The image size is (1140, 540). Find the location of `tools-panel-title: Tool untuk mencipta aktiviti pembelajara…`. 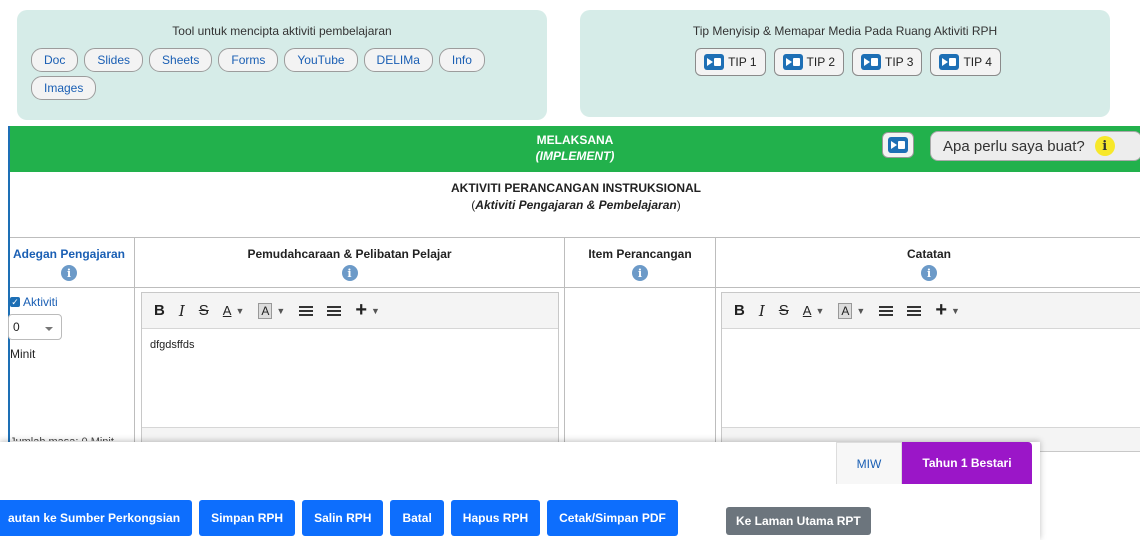

tools-panel-title: Tool untuk mencipta aktiviti pembelajara… is located at coordinates (282, 31).